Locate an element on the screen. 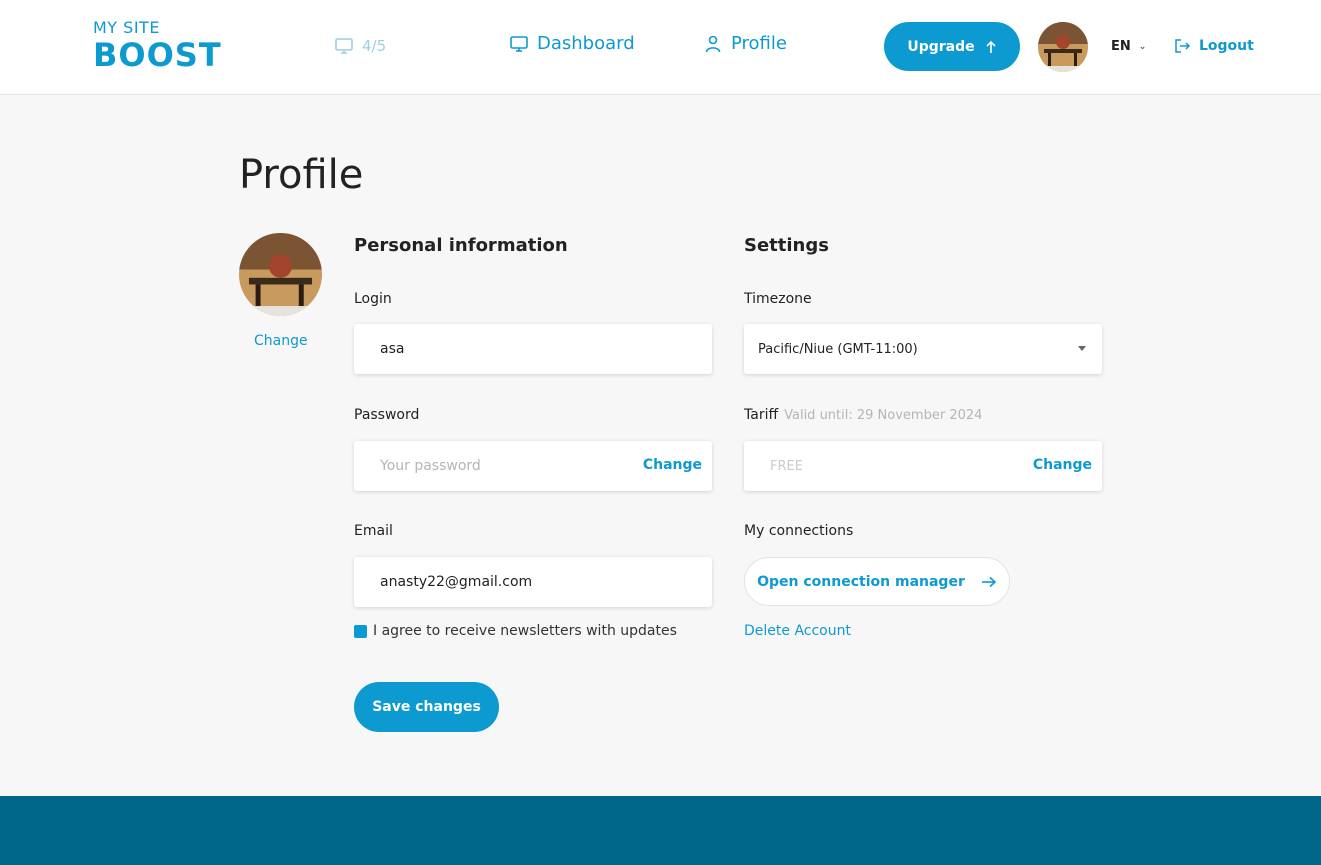  nav-dashboard: Dashboard is located at coordinates (572, 43).